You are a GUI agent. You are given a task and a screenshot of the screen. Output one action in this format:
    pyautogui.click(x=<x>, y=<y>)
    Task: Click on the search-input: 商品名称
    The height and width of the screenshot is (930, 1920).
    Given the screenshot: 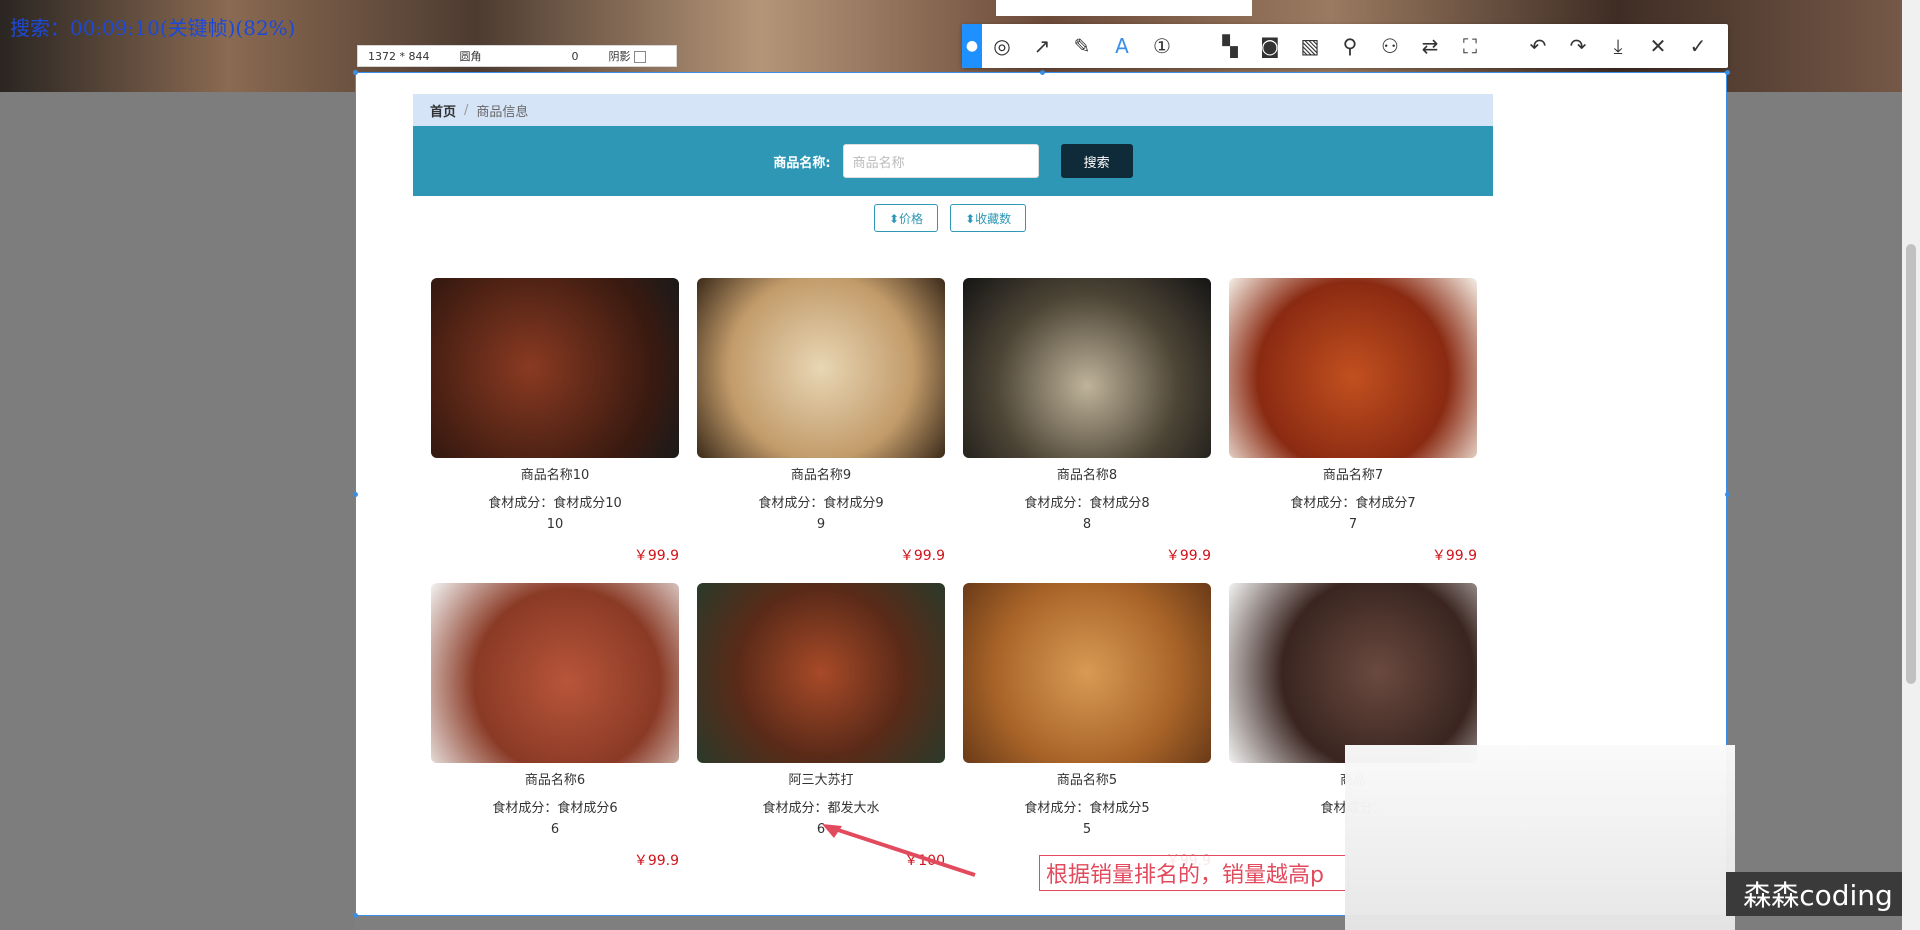 What is the action you would take?
    pyautogui.click(x=940, y=161)
    